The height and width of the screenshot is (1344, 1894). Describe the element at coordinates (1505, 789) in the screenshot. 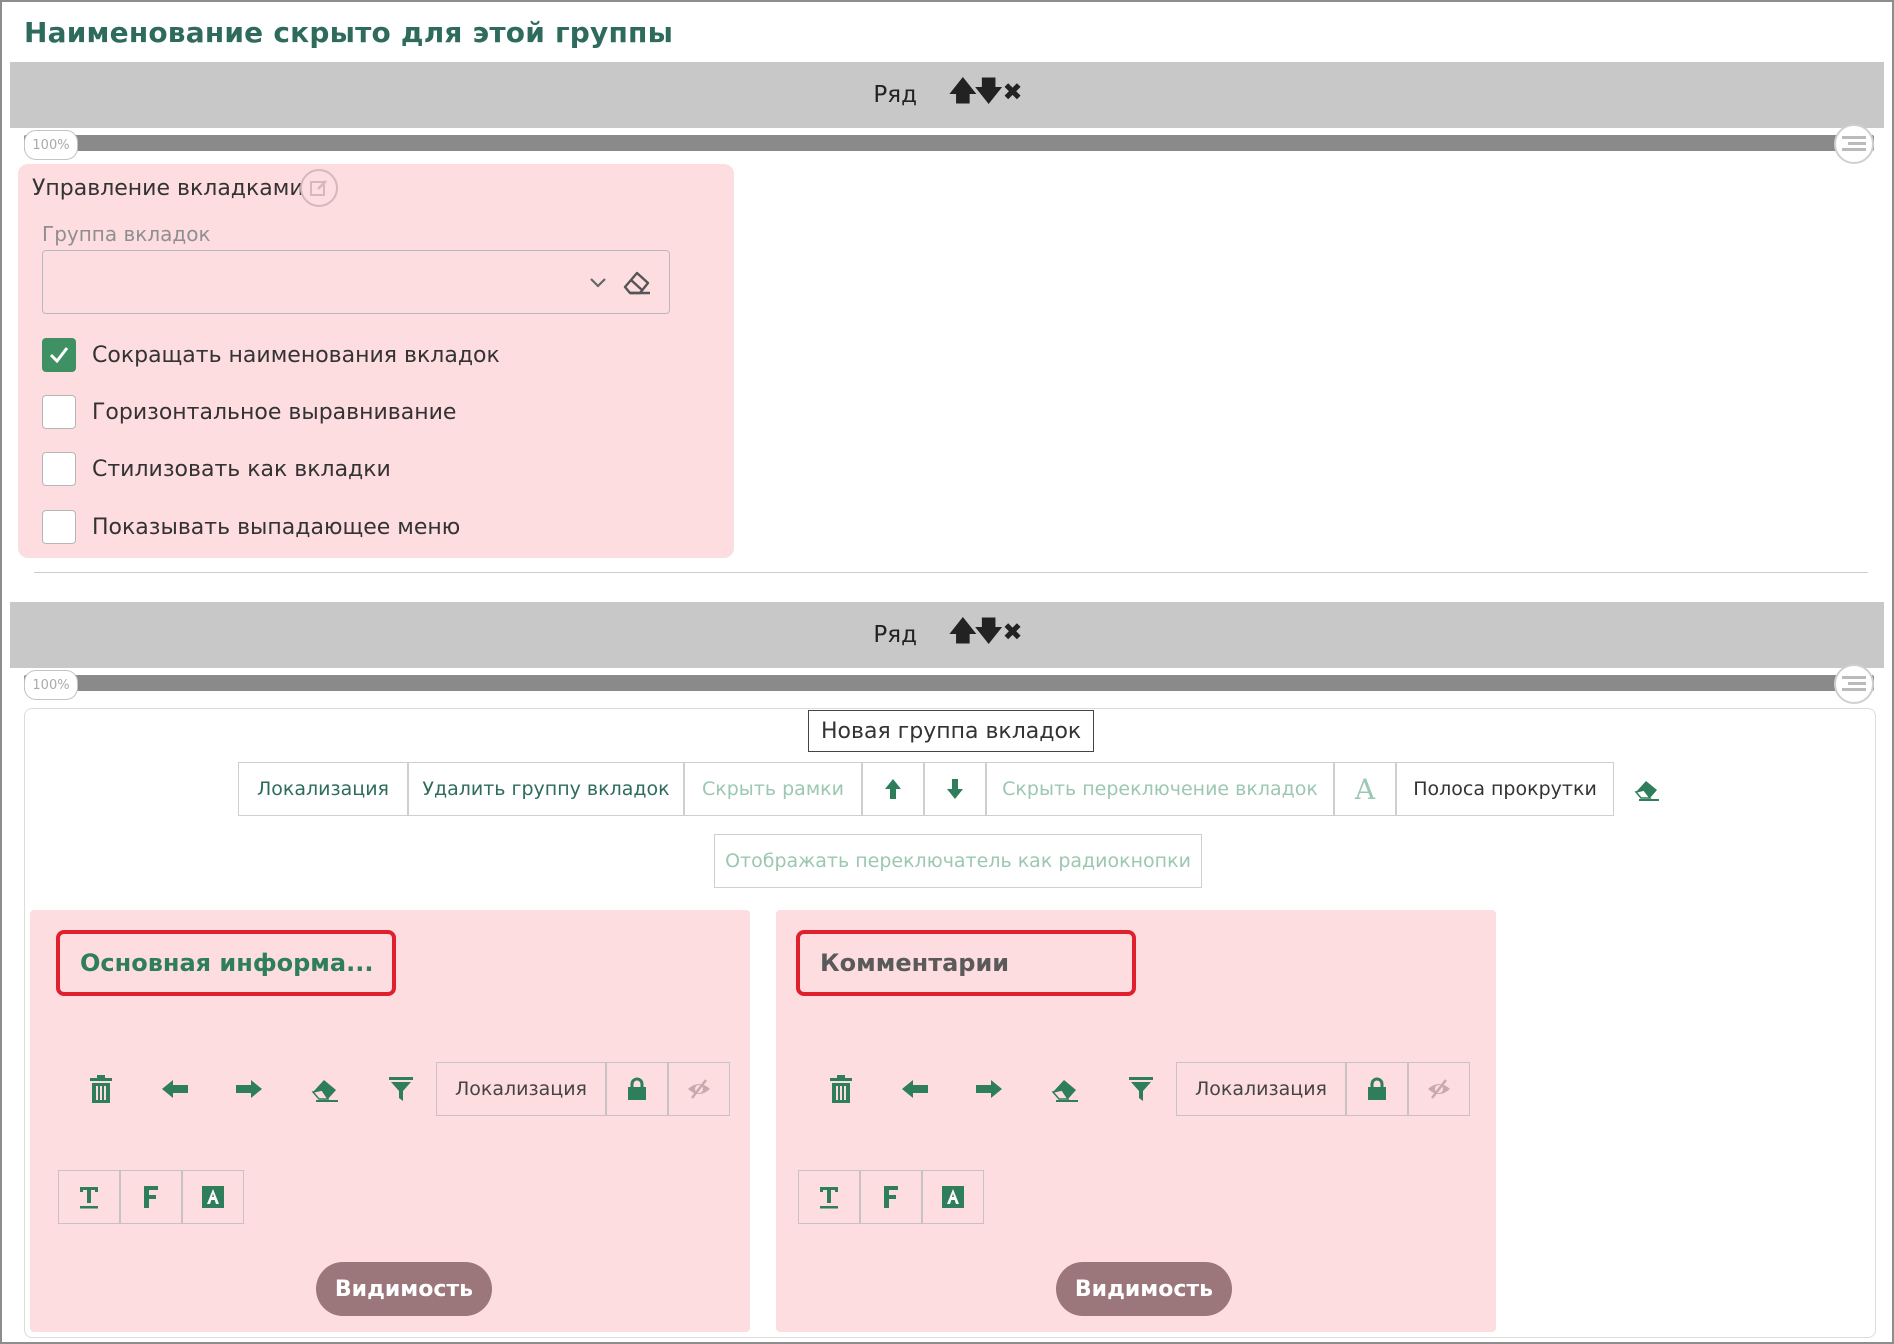

I see `scrollbar-button: Полоса прокрутки` at that location.